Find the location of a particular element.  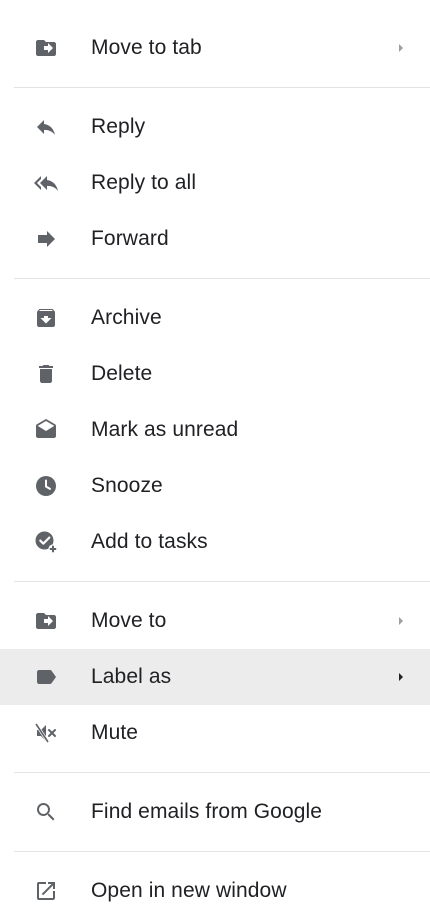

menu-item-archive: Archive is located at coordinates (215, 318).